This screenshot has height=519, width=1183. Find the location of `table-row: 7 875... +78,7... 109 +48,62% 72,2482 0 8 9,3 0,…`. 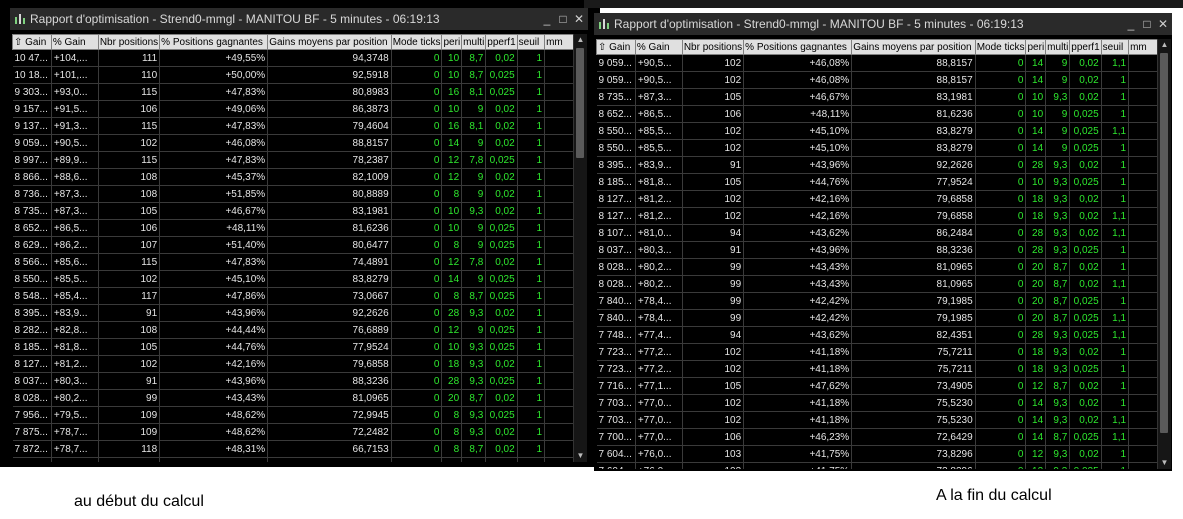

table-row: 7 875... +78,7... 109 +48,62% 72,2482 0 8 9,3 0,… is located at coordinates (293, 432).